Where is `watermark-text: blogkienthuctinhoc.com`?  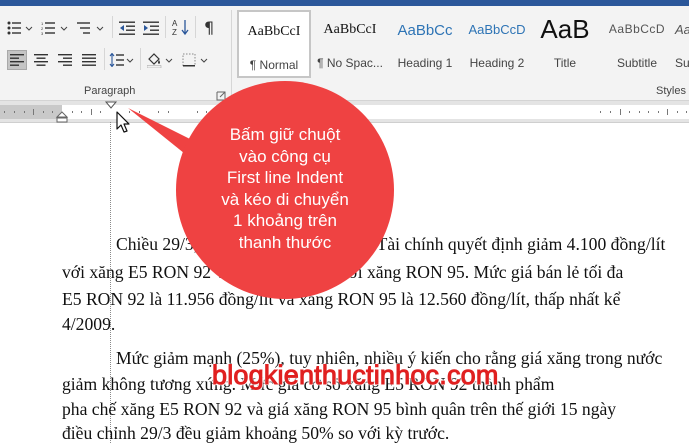 watermark-text: blogkienthuctinhoc.com is located at coordinates (355, 375).